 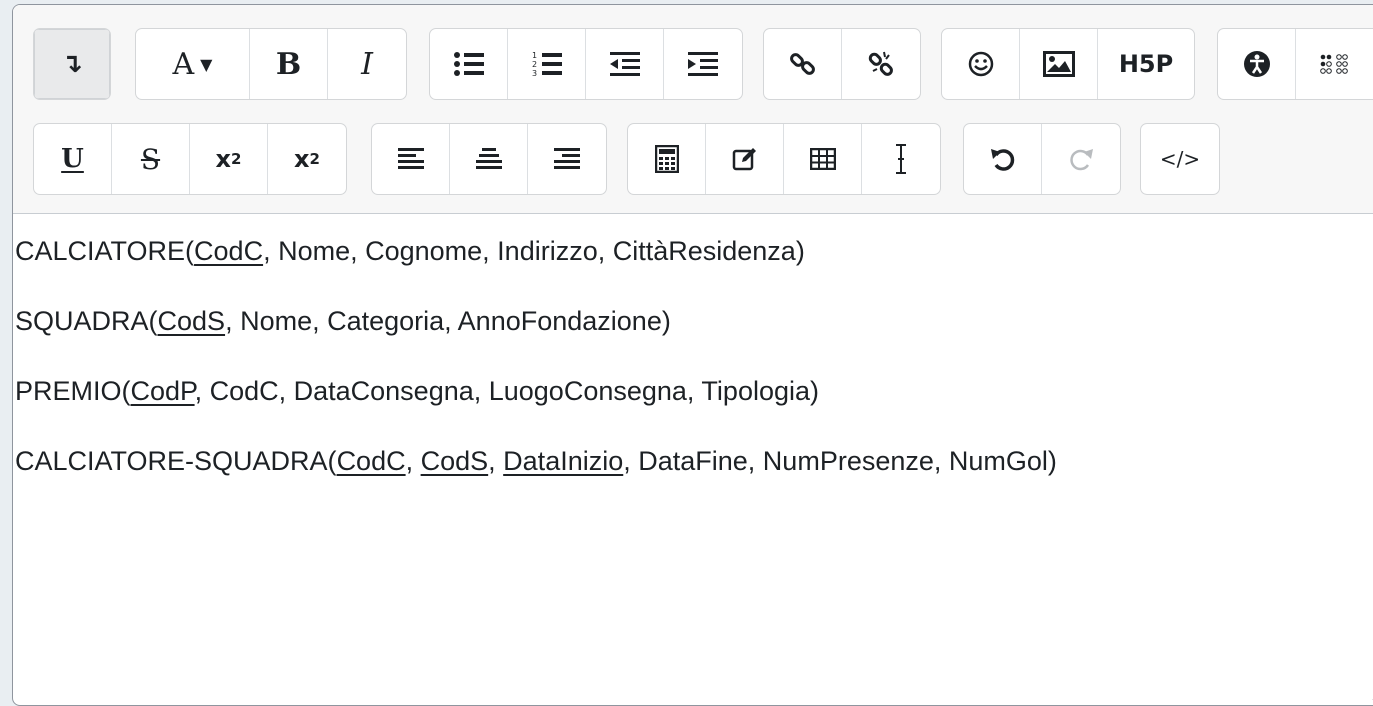 What do you see at coordinates (176, 461) in the screenshot?
I see `relation-name: CALCIATORE-SQUADRA(` at bounding box center [176, 461].